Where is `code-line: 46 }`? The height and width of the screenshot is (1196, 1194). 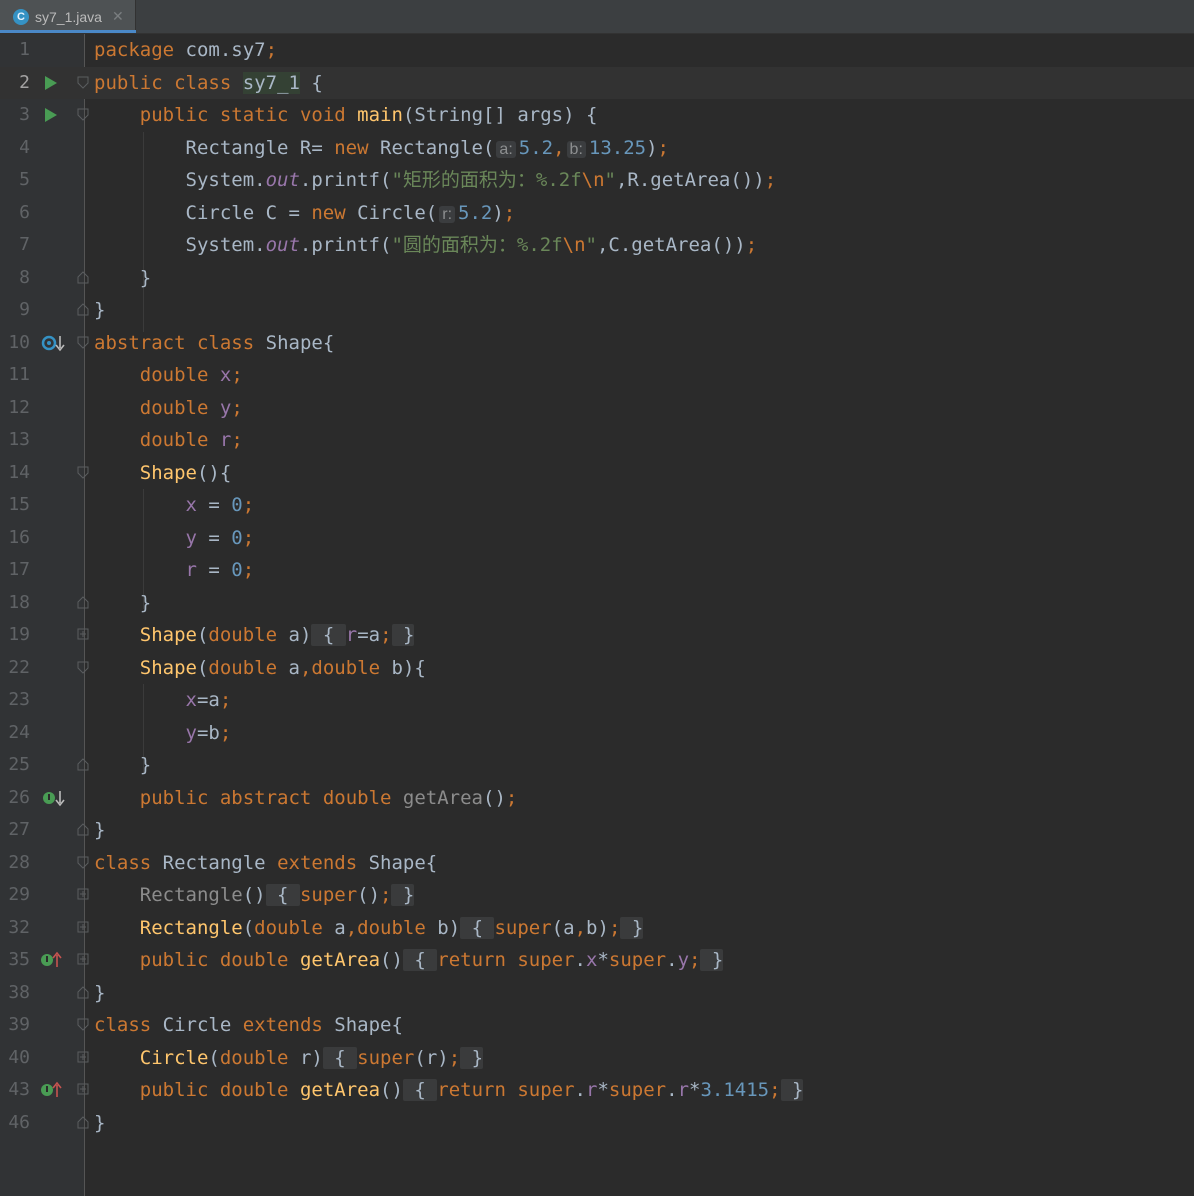
code-line: 46 } is located at coordinates (597, 1123).